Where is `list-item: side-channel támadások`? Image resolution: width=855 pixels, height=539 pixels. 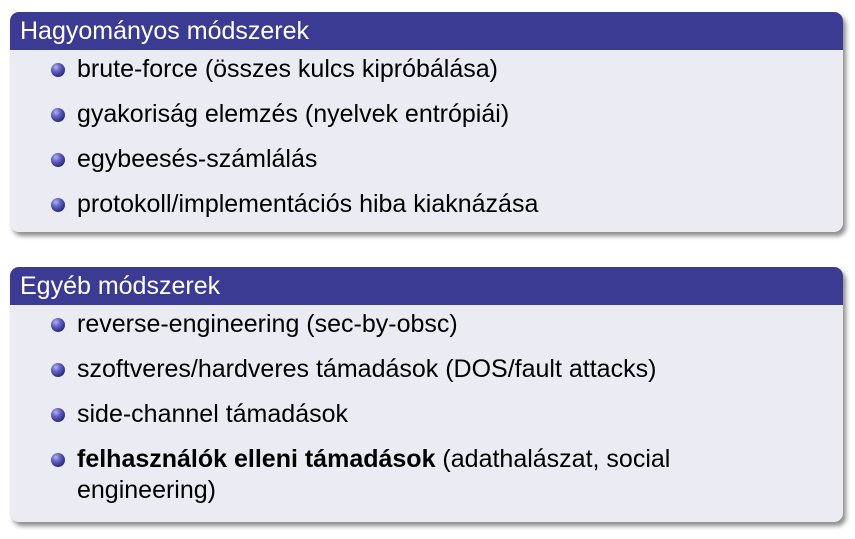
list-item: side-channel támadások is located at coordinates (426, 414).